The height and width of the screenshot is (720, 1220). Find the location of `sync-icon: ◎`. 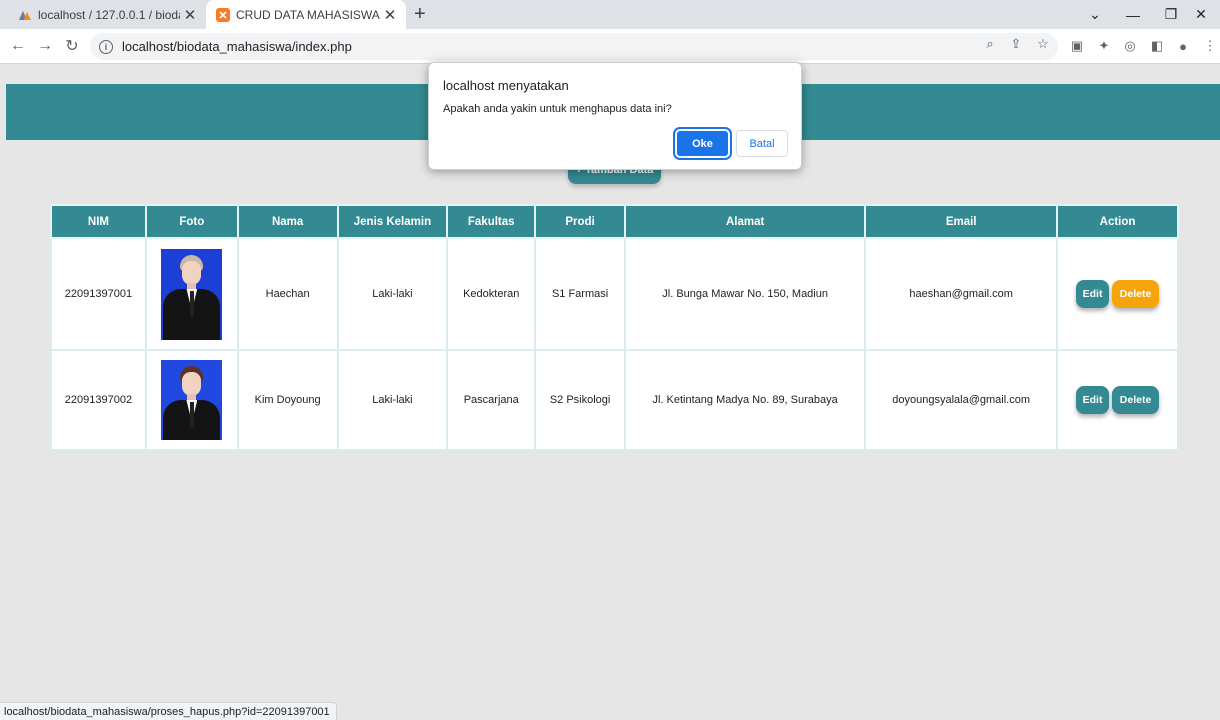

sync-icon: ◎ is located at coordinates (1130, 46).